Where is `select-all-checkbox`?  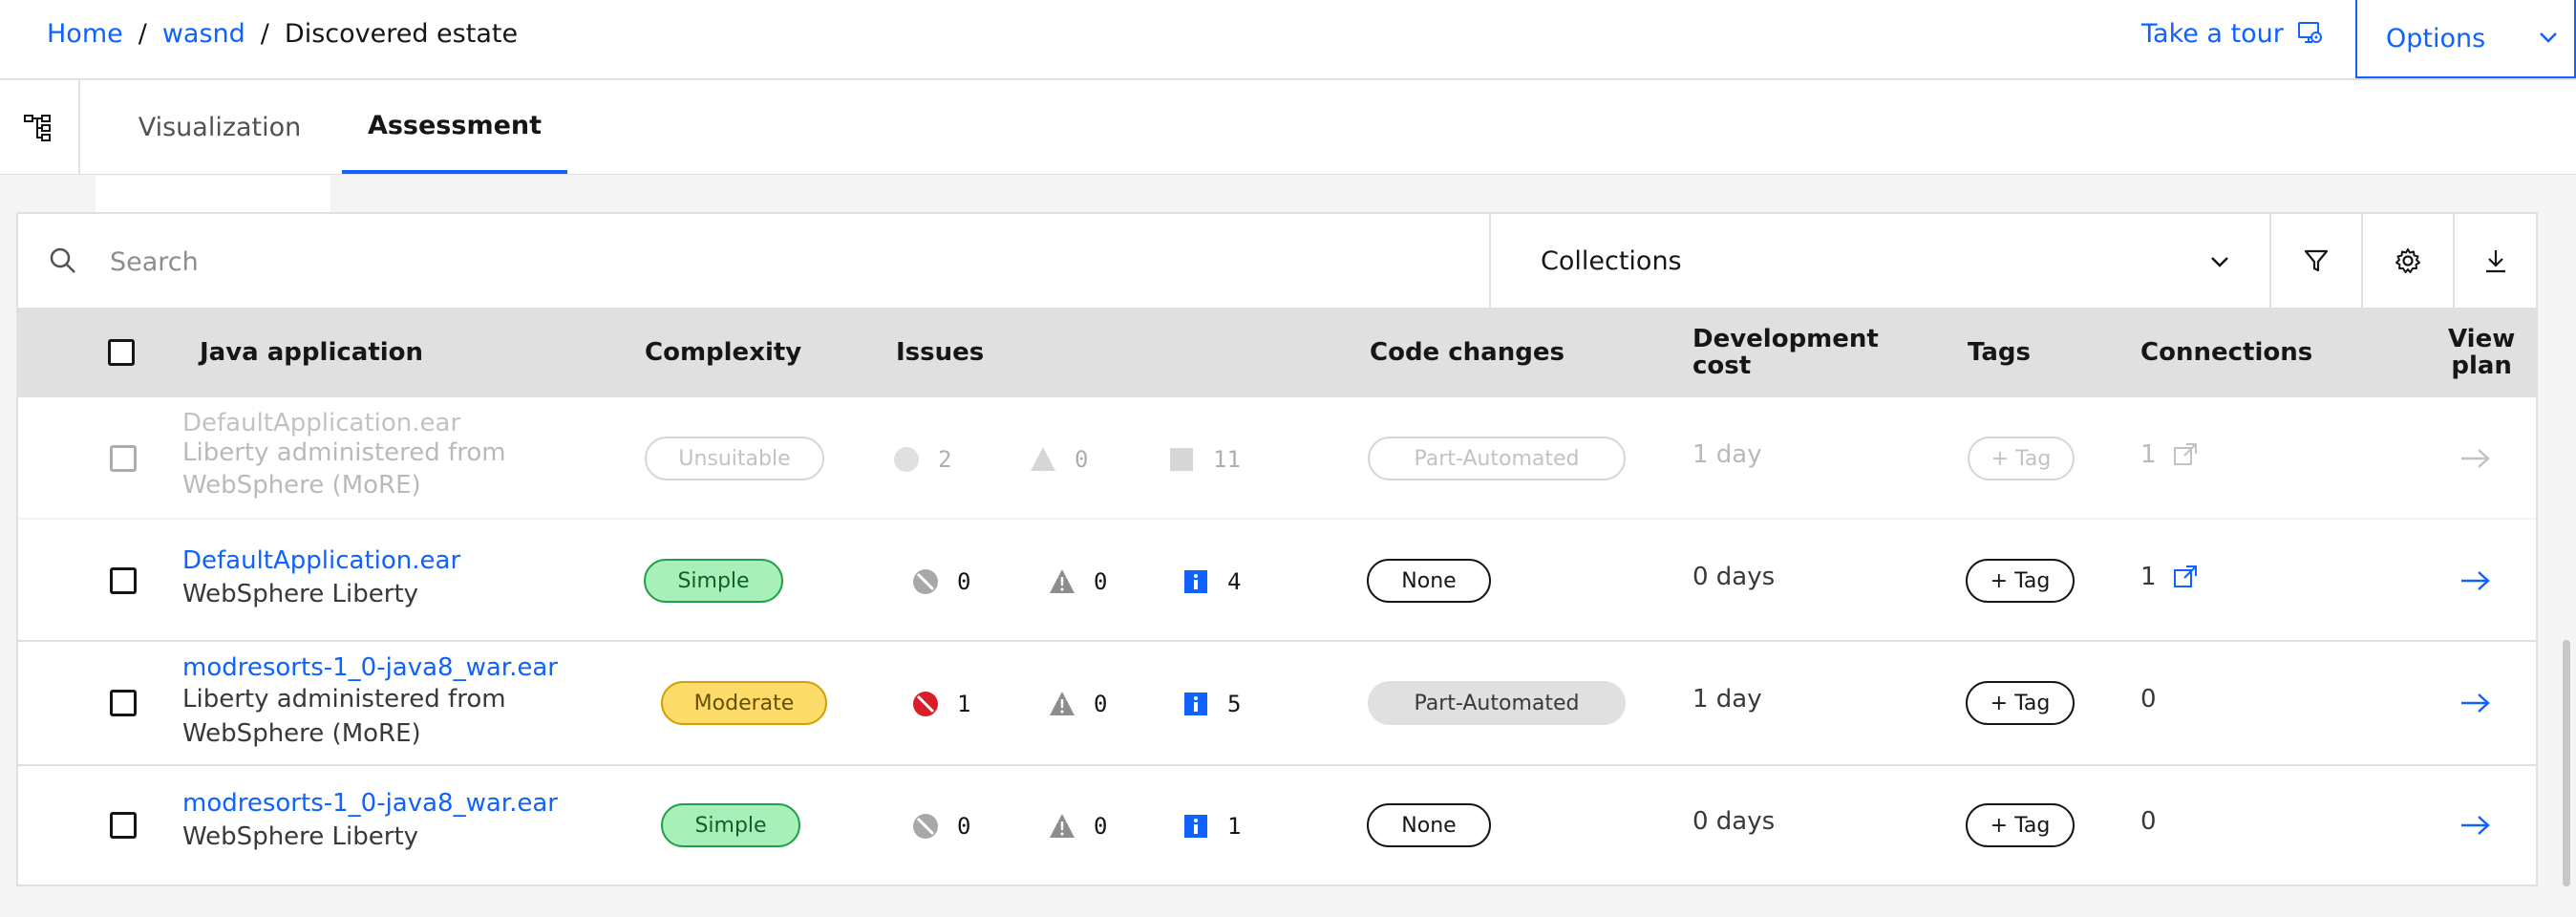
select-all-checkbox is located at coordinates (121, 352).